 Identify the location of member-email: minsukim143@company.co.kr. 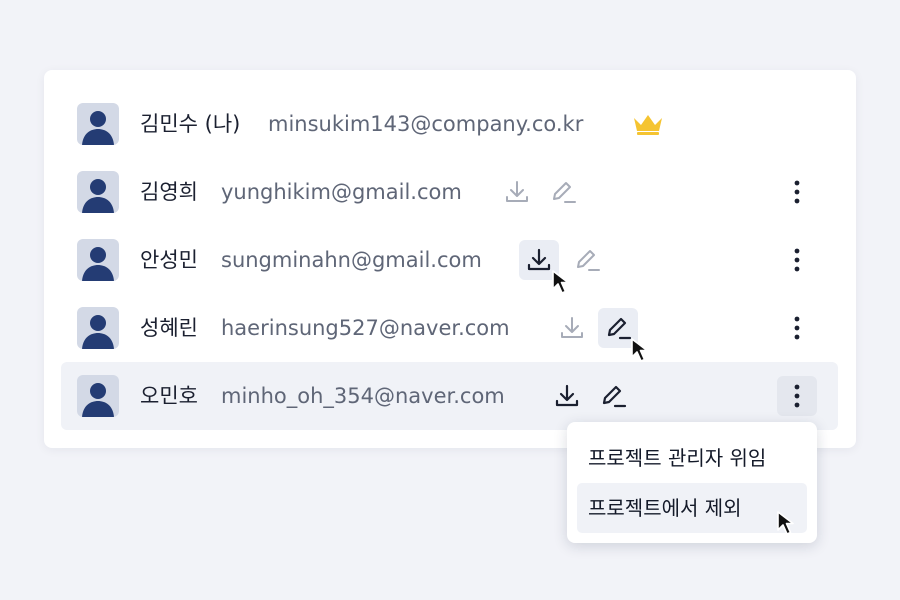
(426, 124).